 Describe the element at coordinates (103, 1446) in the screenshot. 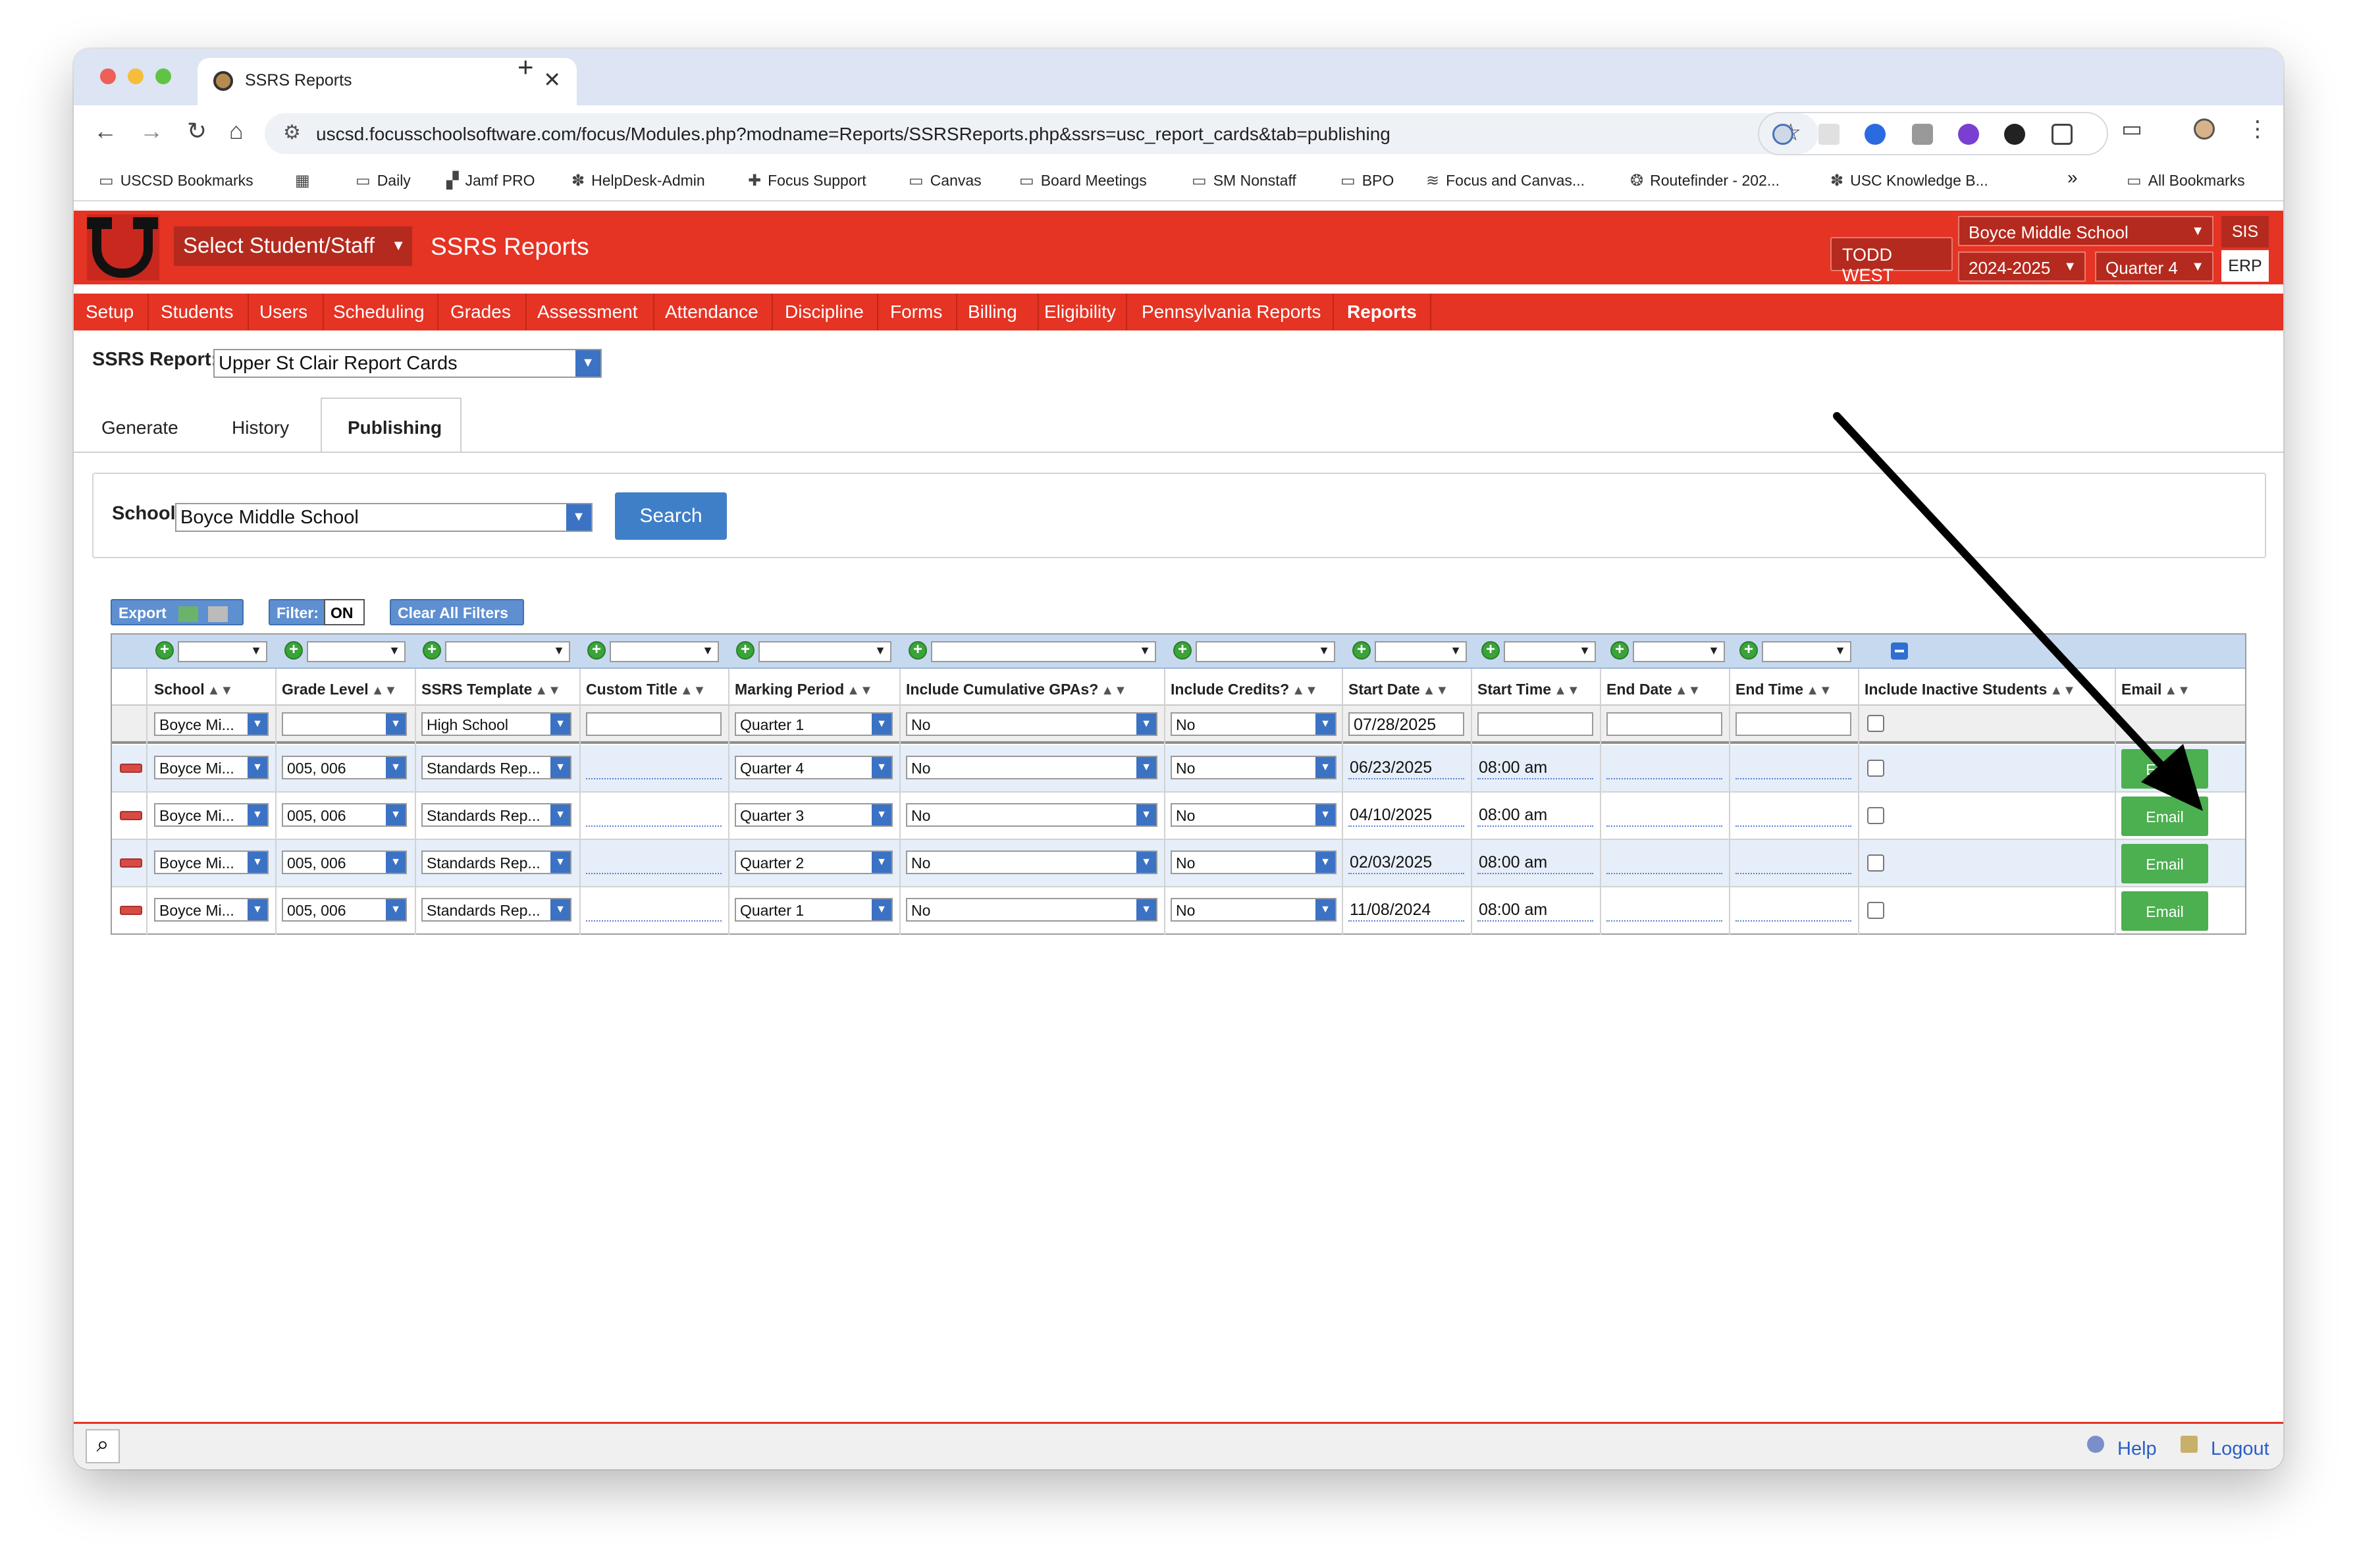

I see `search-icon: ⌕` at that location.